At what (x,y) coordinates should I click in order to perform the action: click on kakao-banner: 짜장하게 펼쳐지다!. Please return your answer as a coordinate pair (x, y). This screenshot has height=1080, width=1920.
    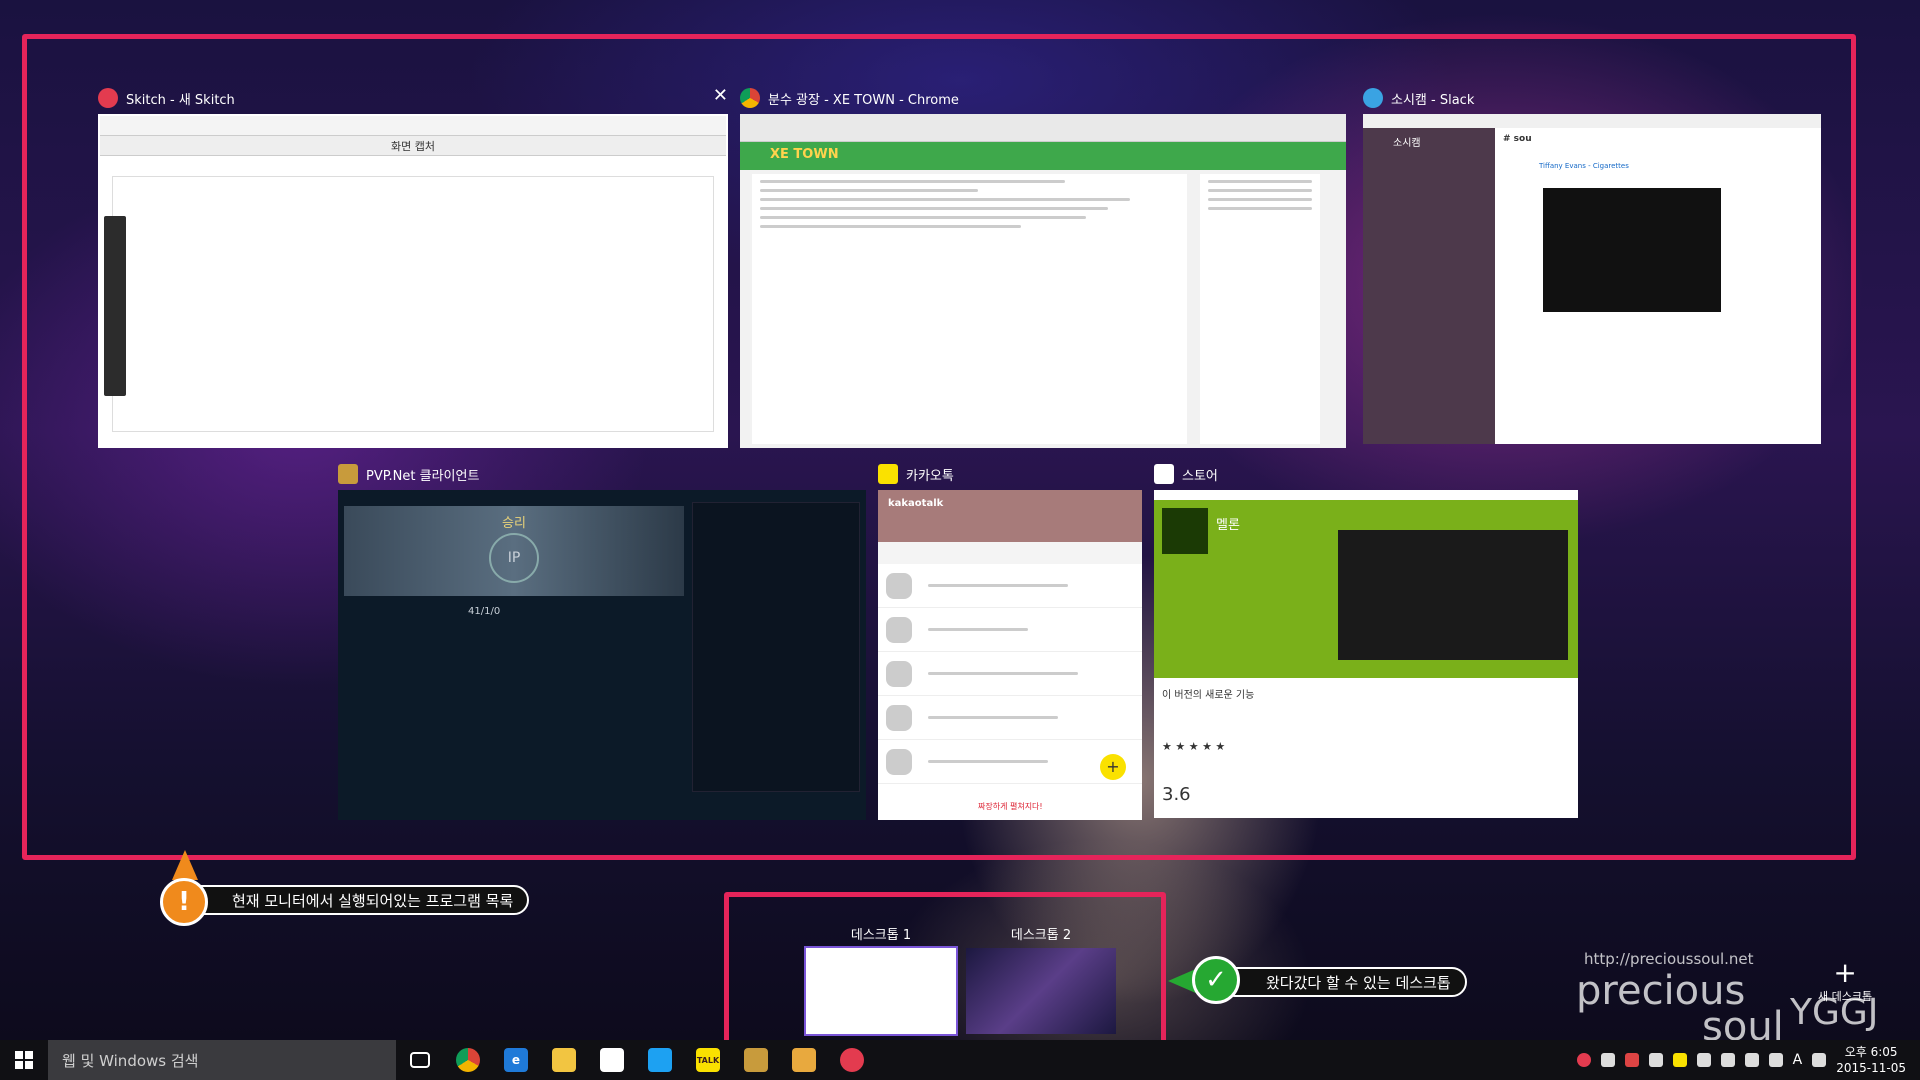
    Looking at the image, I should click on (1010, 806).